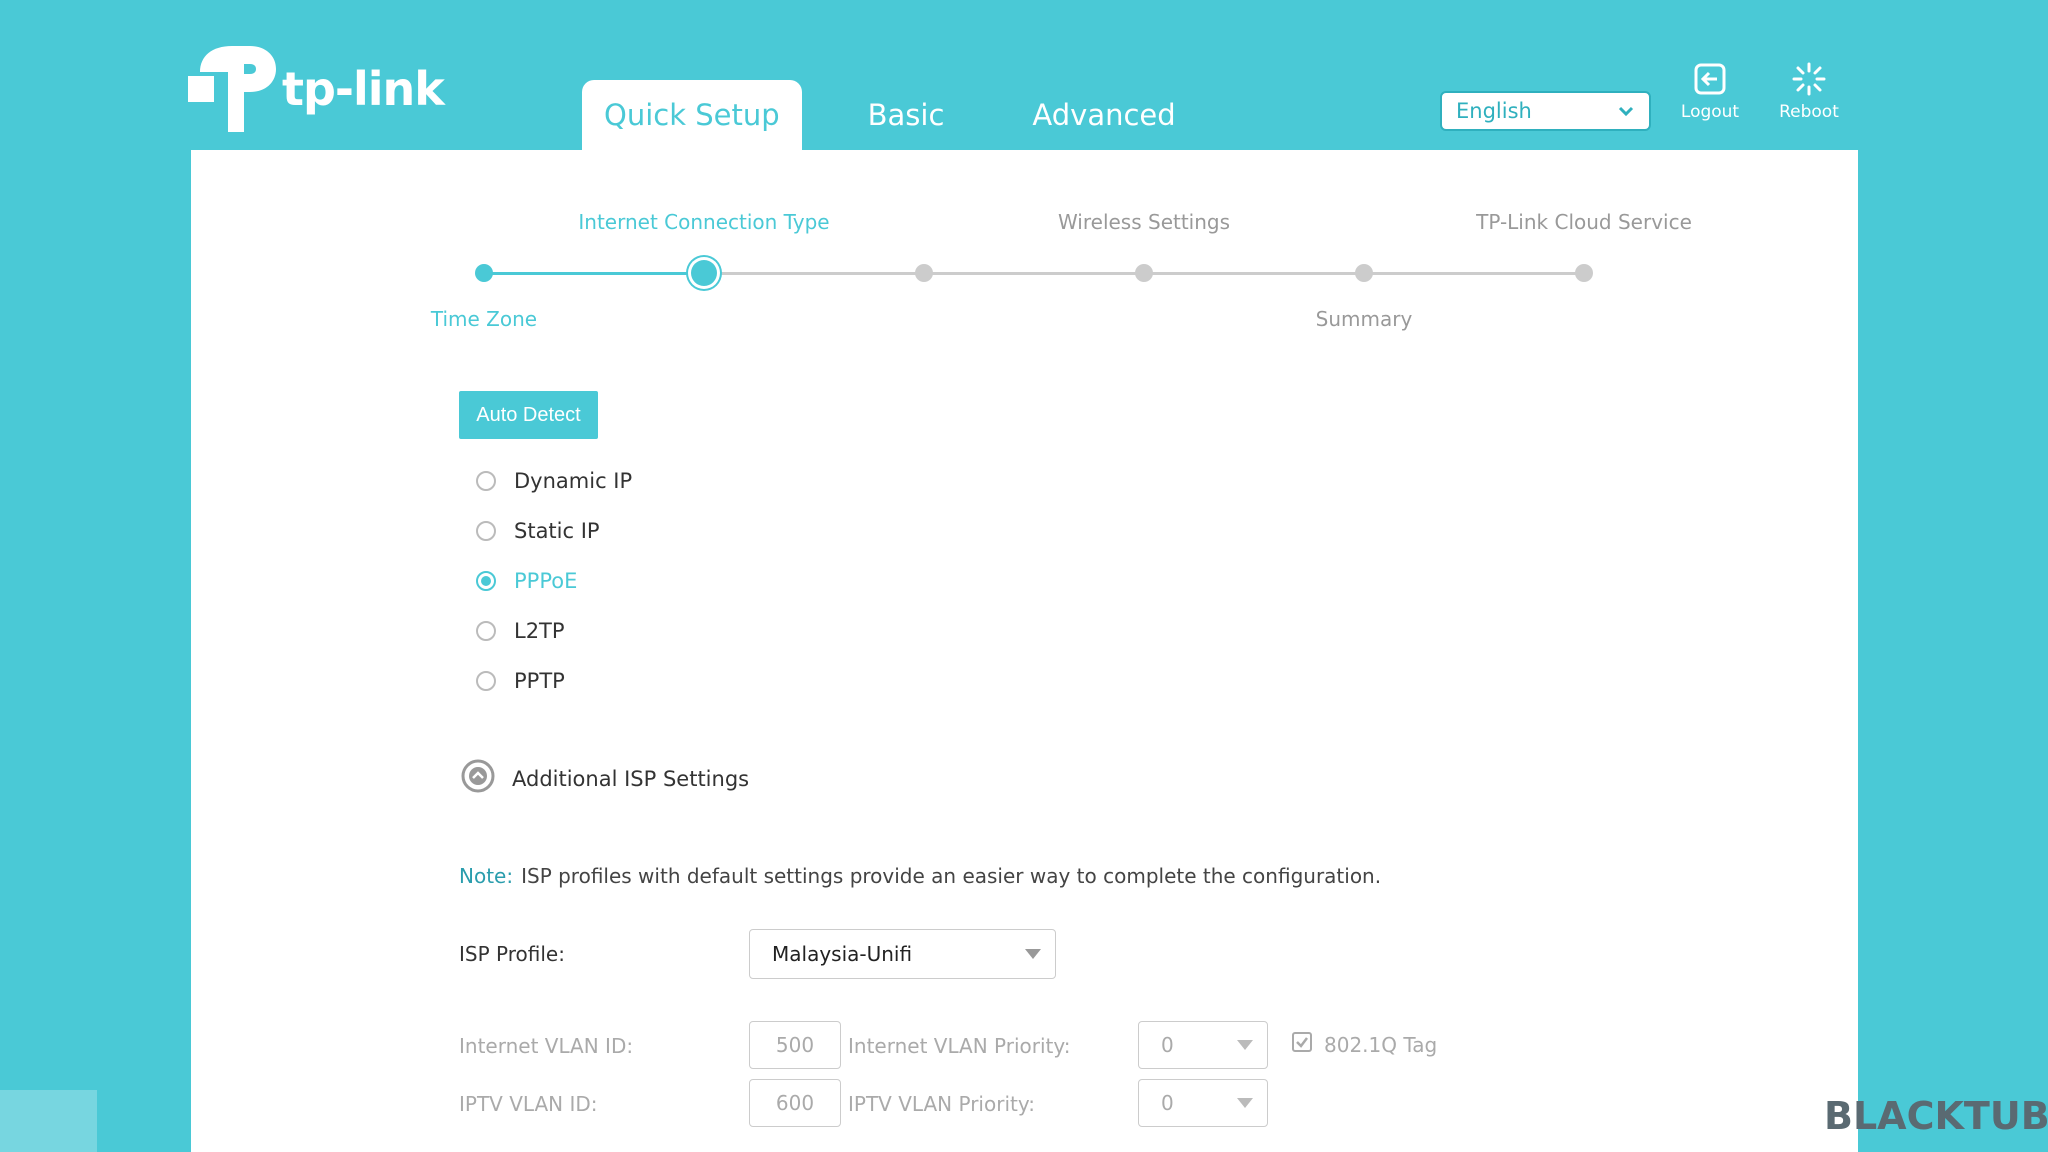 The height and width of the screenshot is (1152, 2048). I want to click on radio-l2tp: L2TP, so click(520, 631).